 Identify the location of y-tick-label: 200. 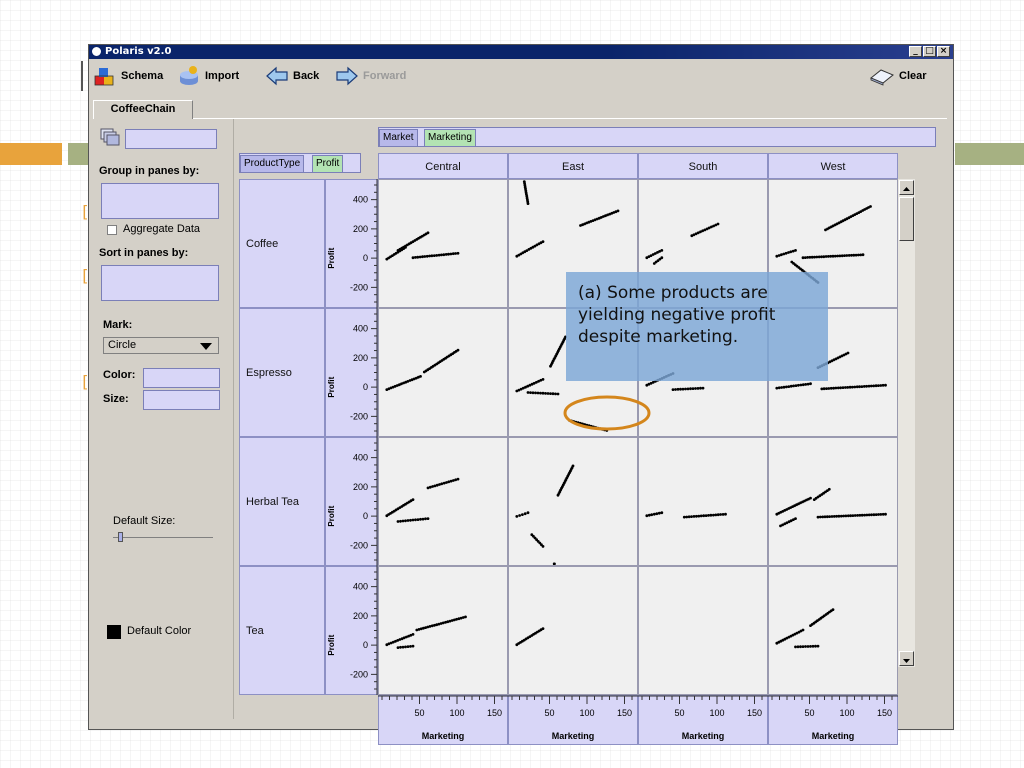
(360, 616).